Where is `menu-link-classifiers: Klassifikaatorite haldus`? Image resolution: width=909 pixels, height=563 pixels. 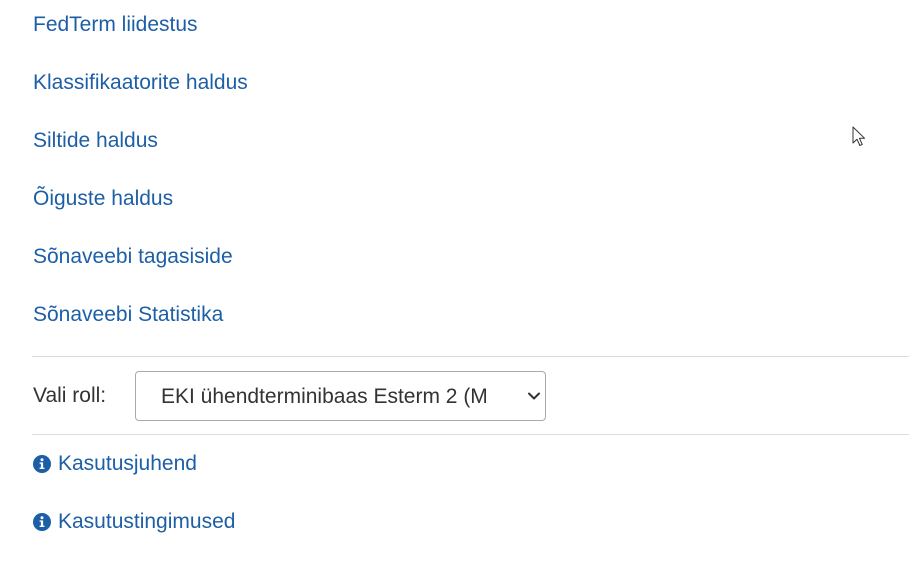
menu-link-classifiers: Klassifikaatorite haldus is located at coordinates (140, 83).